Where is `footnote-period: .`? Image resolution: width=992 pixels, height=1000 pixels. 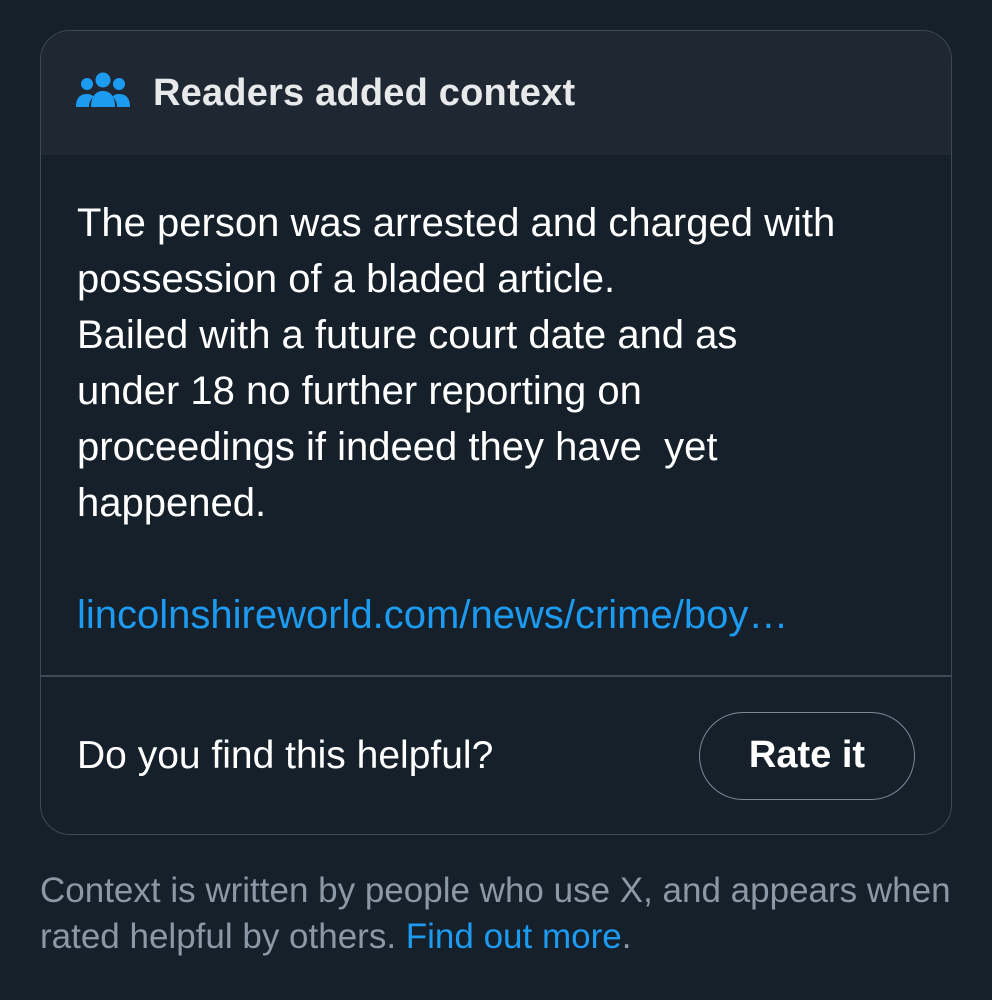 footnote-period: . is located at coordinates (626, 936).